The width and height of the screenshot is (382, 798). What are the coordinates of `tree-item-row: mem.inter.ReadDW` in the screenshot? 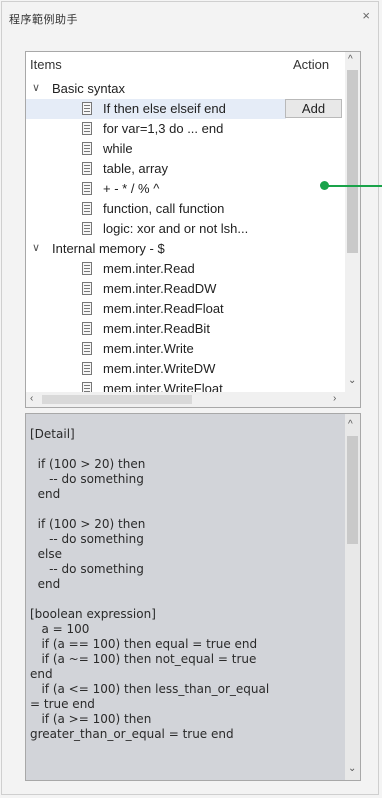 It's located at (186, 289).